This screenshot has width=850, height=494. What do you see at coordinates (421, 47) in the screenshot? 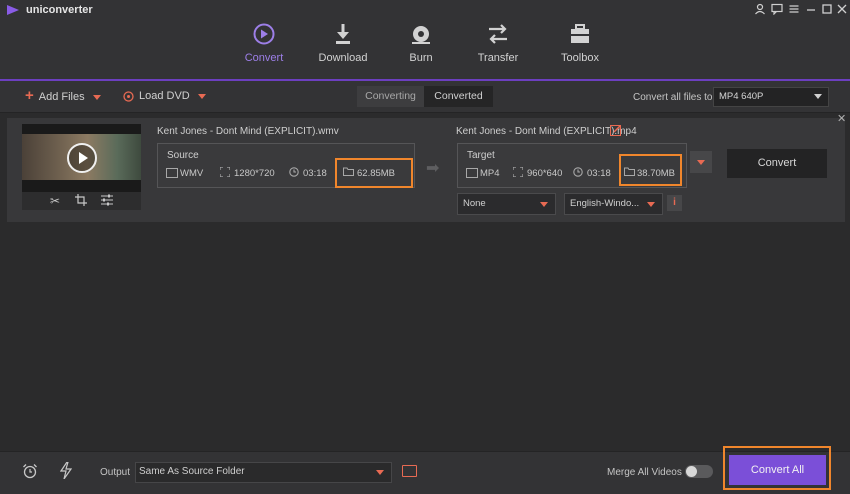
I see `tab-burn: Burn` at bounding box center [421, 47].